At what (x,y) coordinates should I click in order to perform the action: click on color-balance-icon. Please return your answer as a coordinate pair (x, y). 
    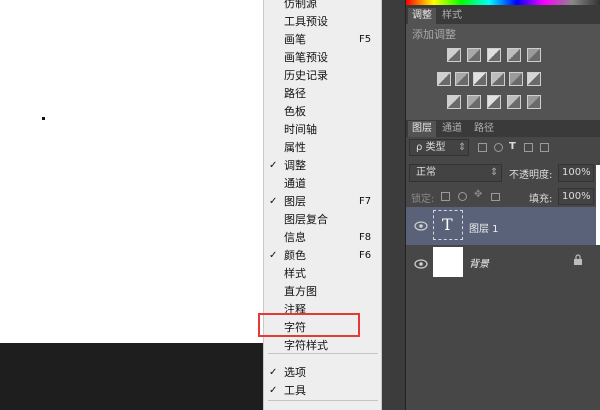
    Looking at the image, I should click on (462, 79).